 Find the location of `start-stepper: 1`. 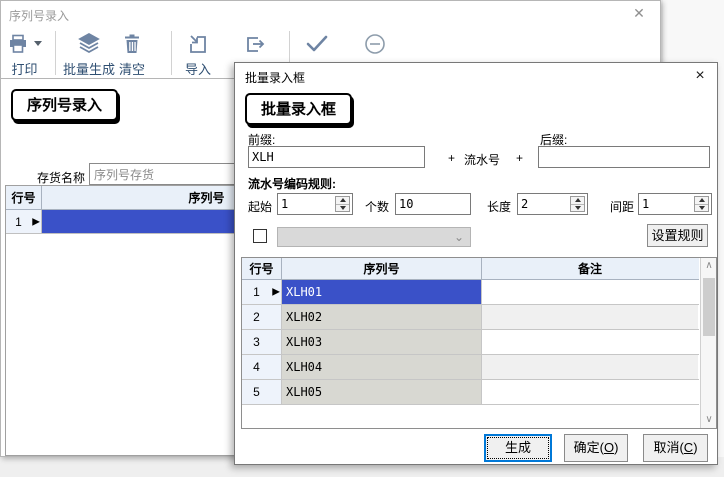

start-stepper: 1 is located at coordinates (315, 204).